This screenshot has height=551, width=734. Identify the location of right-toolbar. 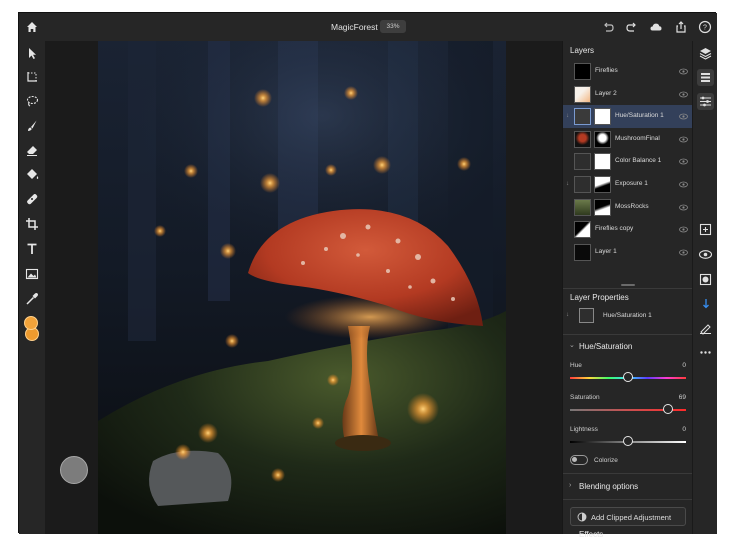
(704, 287).